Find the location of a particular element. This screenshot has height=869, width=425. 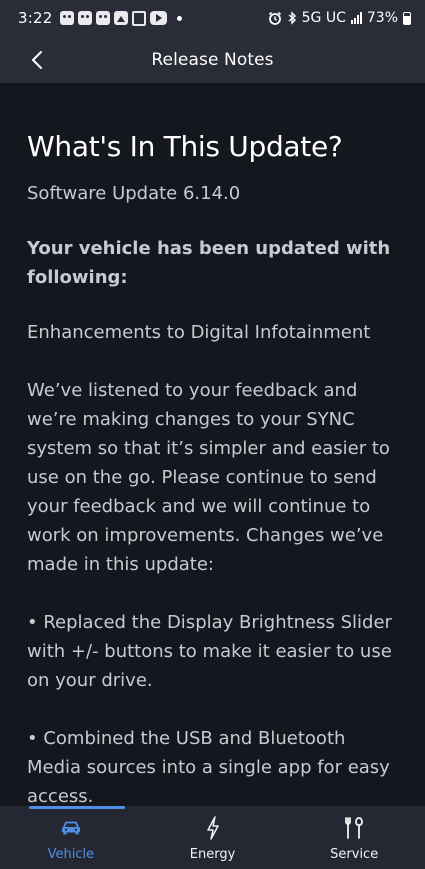

tab-service: Service is located at coordinates (354, 837).